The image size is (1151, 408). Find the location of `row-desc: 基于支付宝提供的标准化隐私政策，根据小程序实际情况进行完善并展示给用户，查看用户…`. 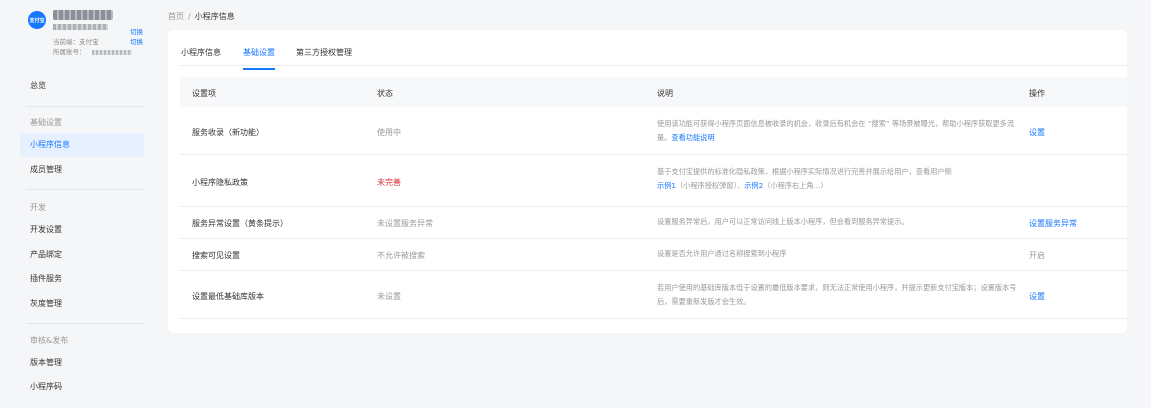

row-desc: 基于支付宝提供的标准化隐私政策，根据小程序实际情况进行完善并展示给用户，查看用户… is located at coordinates (842, 179).